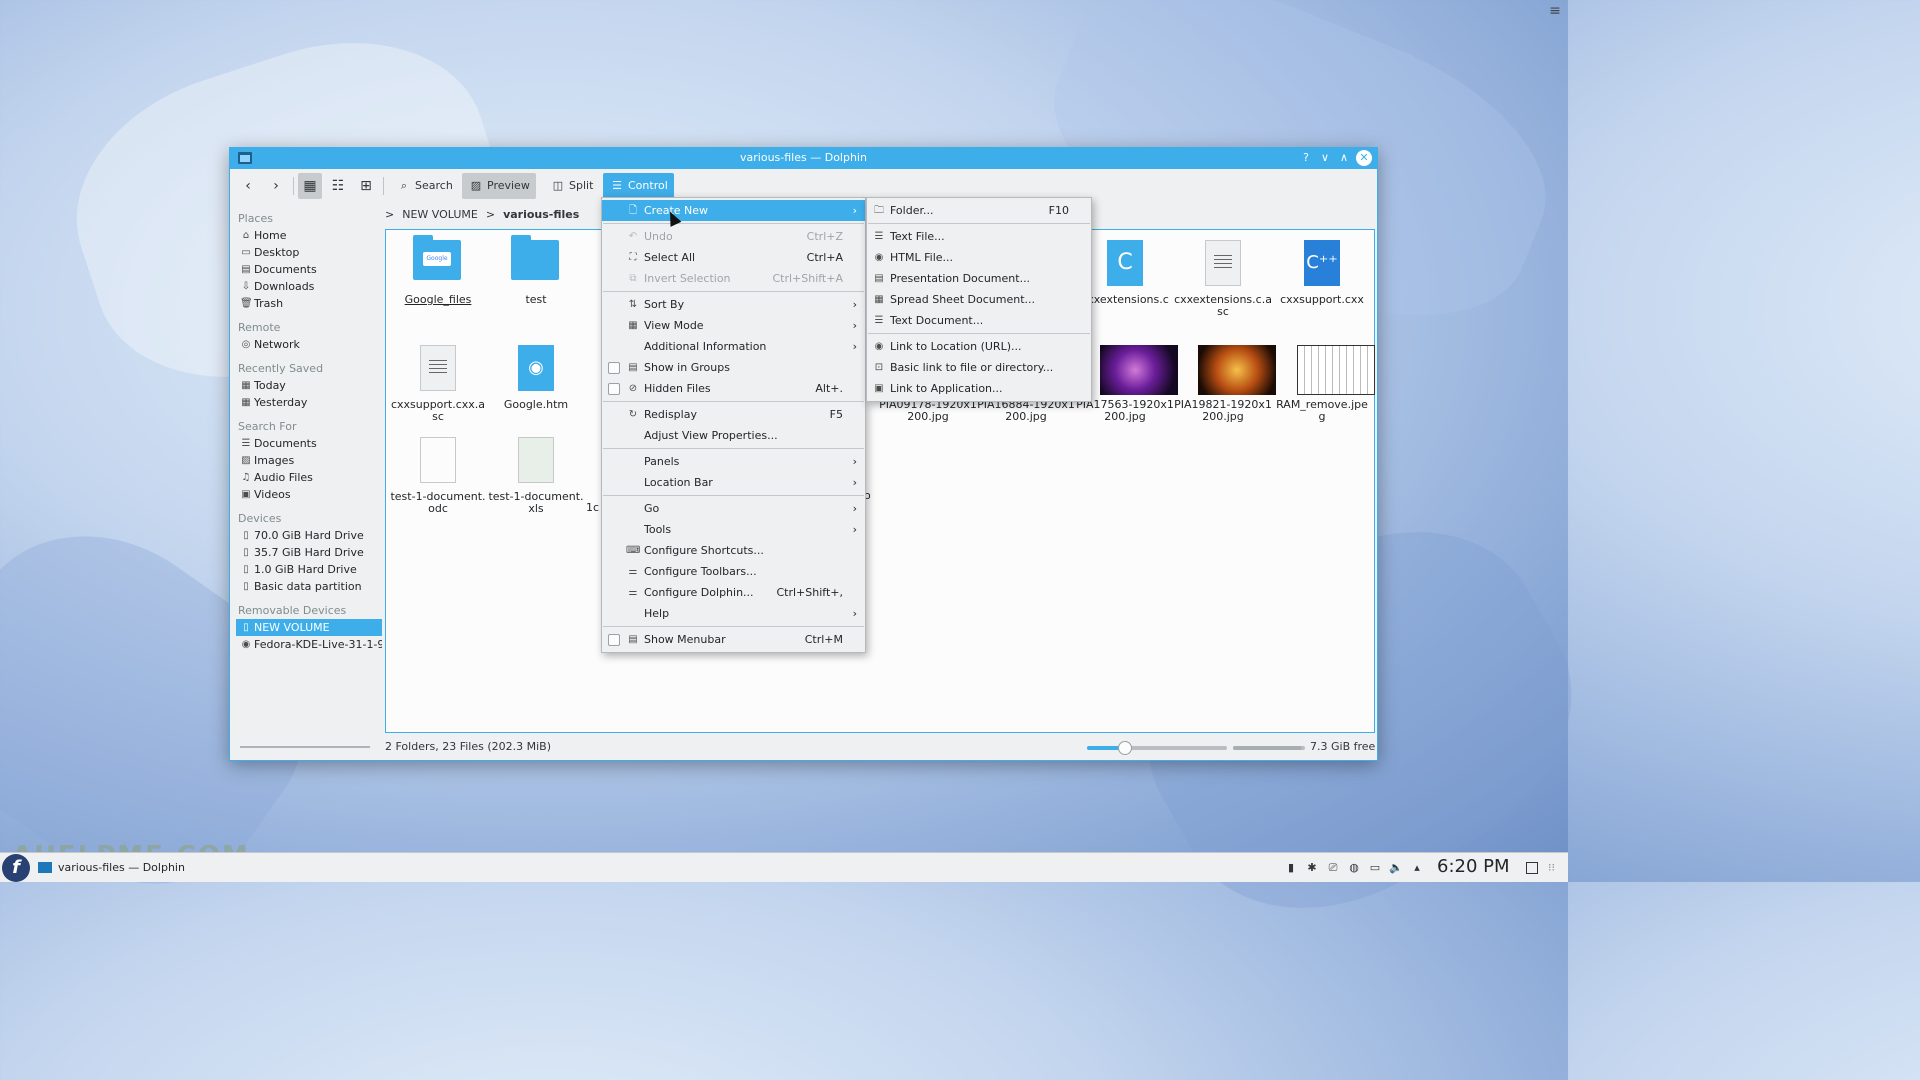  I want to click on split-button: ◫ Split, so click(571, 186).